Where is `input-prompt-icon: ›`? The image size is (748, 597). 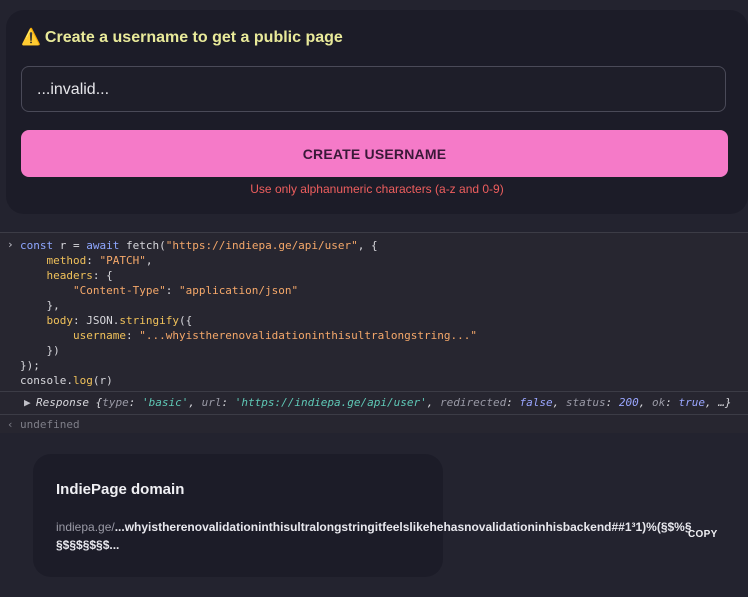 input-prompt-icon: › is located at coordinates (10, 244).